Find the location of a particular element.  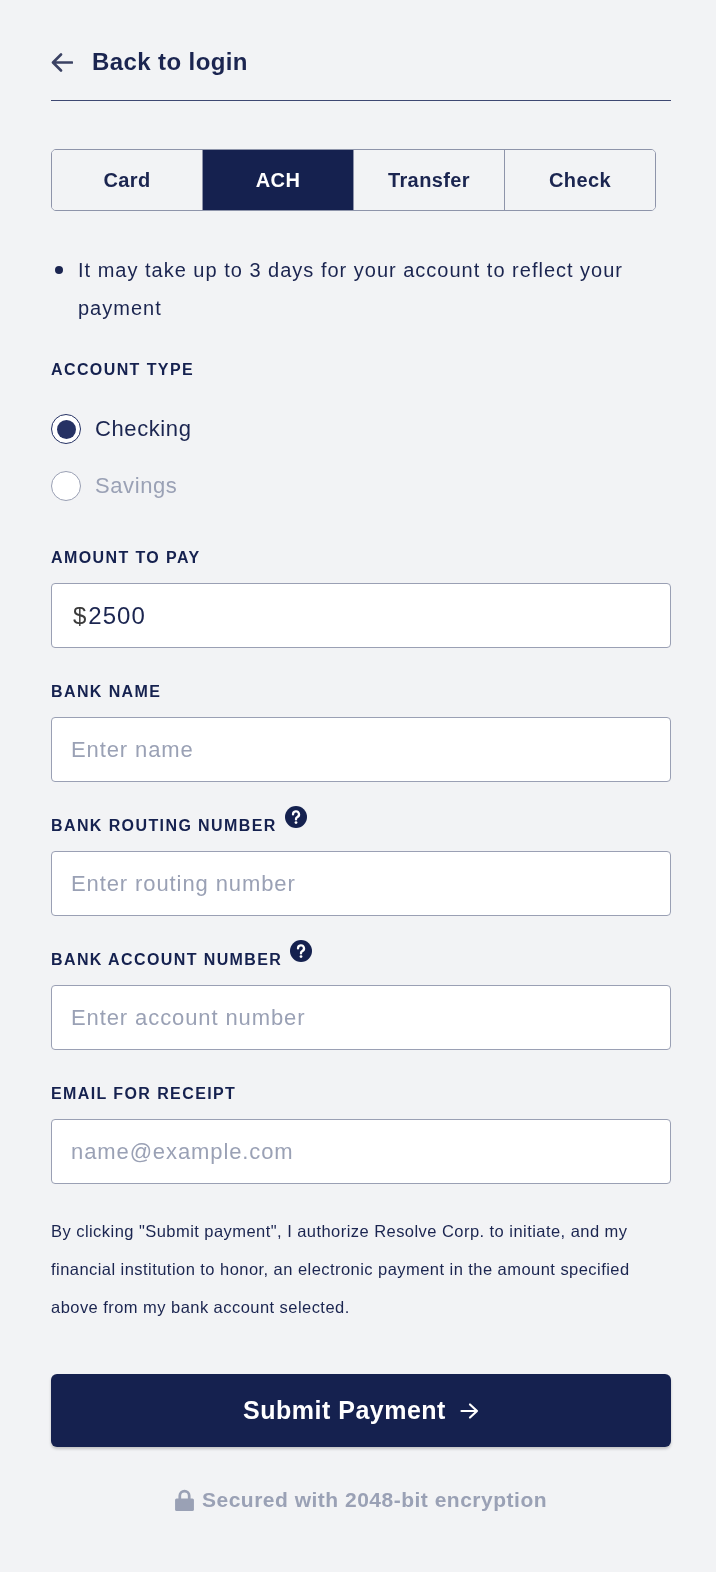

input-field: Enter name is located at coordinates (361, 749).